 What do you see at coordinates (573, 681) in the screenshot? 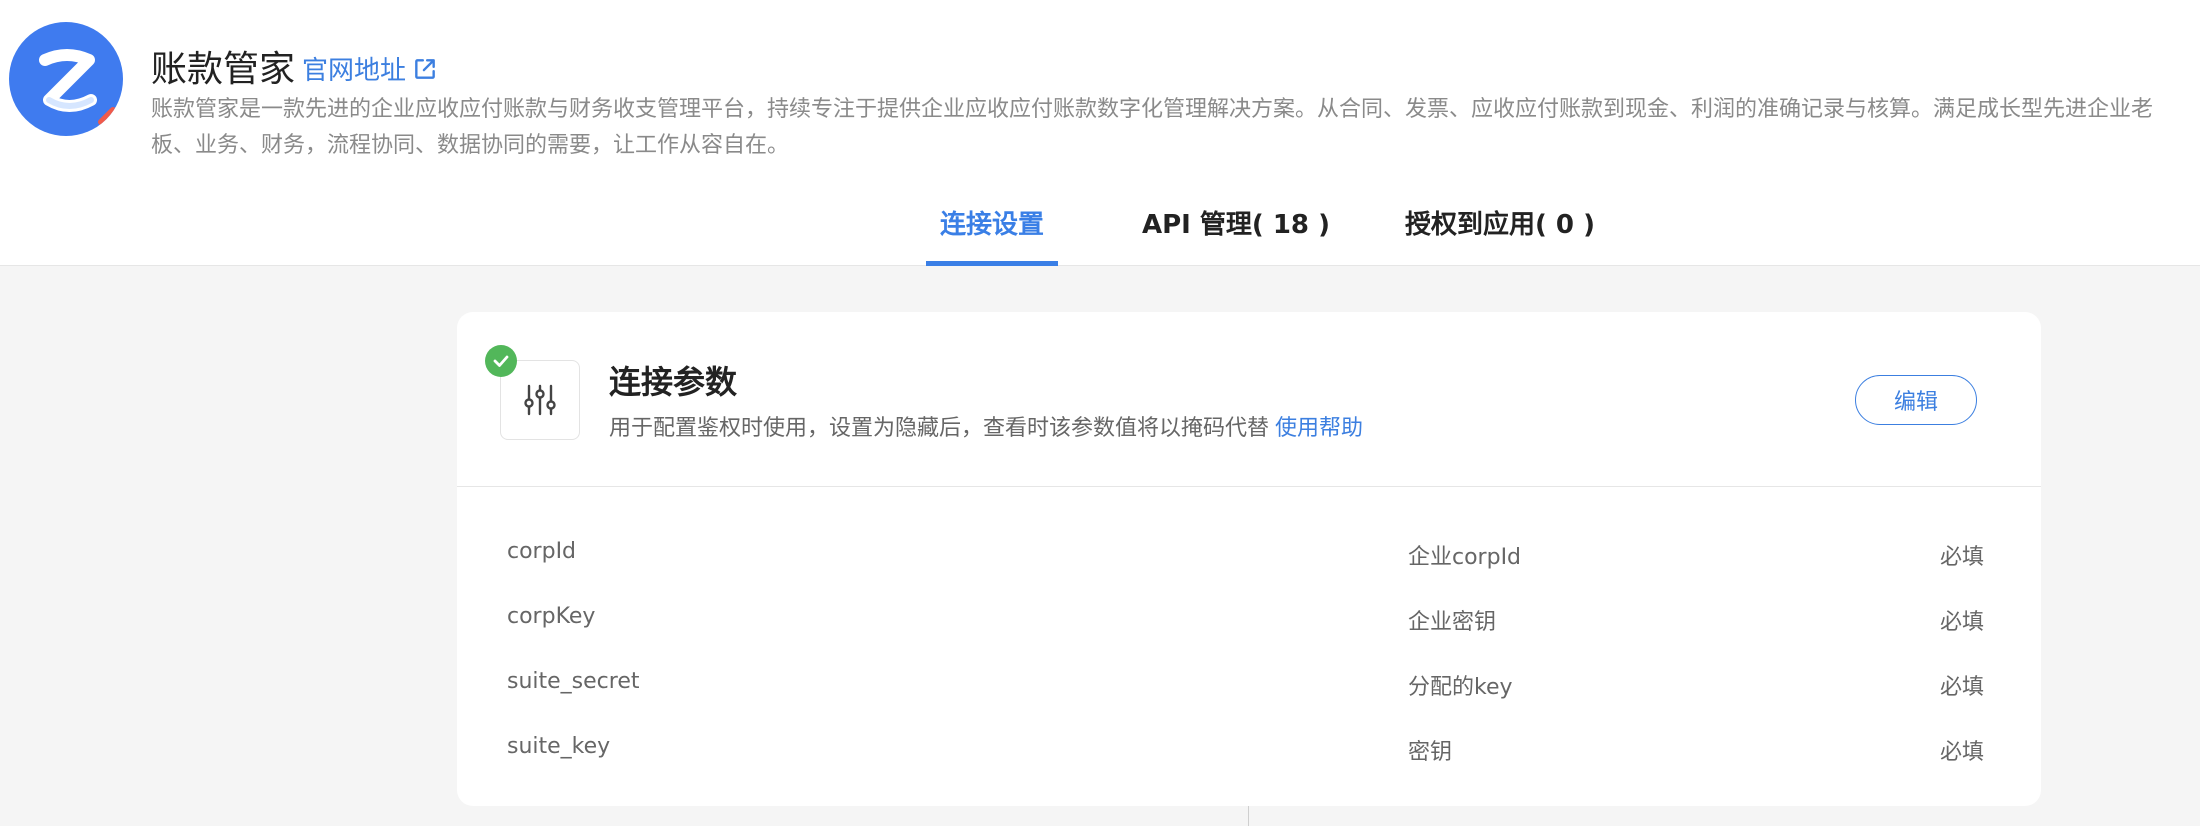
I see `param-name: suite_secret` at bounding box center [573, 681].